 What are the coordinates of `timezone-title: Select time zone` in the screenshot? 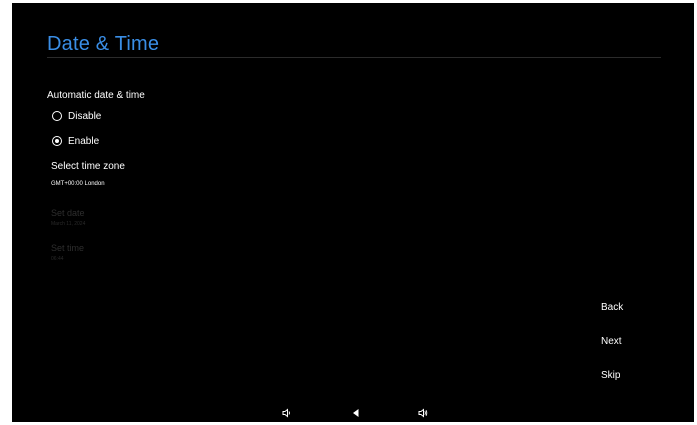 It's located at (88, 166).